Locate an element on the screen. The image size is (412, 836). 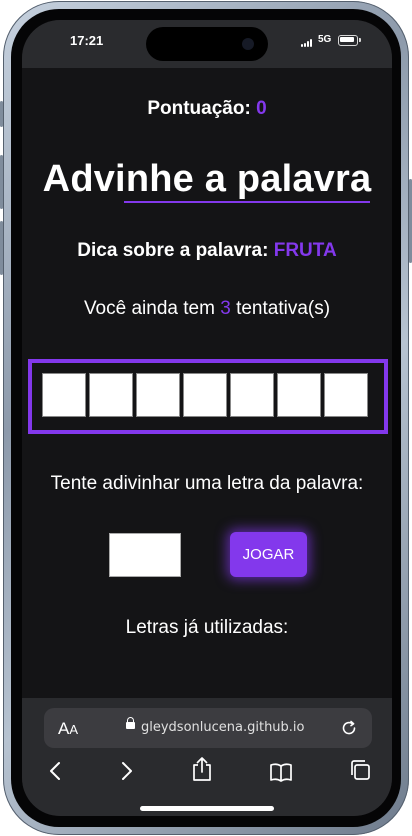
tries-remaining: Você ainda tem 3 tentativa(s) is located at coordinates (207, 309).